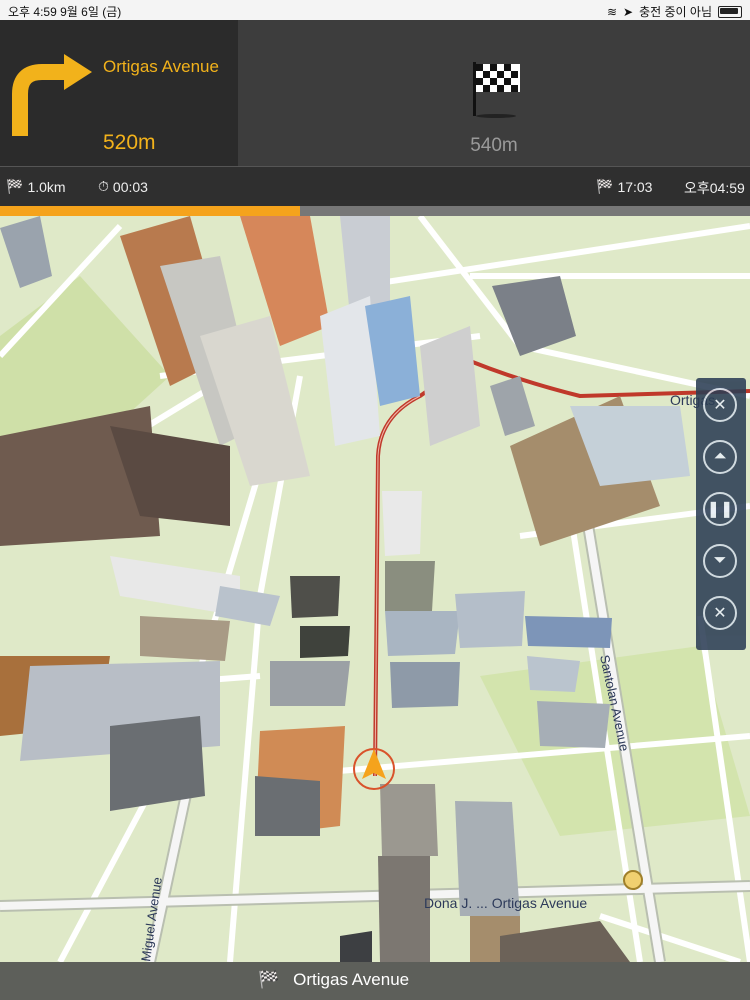 Image resolution: width=750 pixels, height=1000 pixels. What do you see at coordinates (375, 186) in the screenshot?
I see `trip-info-bar: 🏁 1.0km ⏱ 00:03 🏁 17:03 오후04:59` at bounding box center [375, 186].